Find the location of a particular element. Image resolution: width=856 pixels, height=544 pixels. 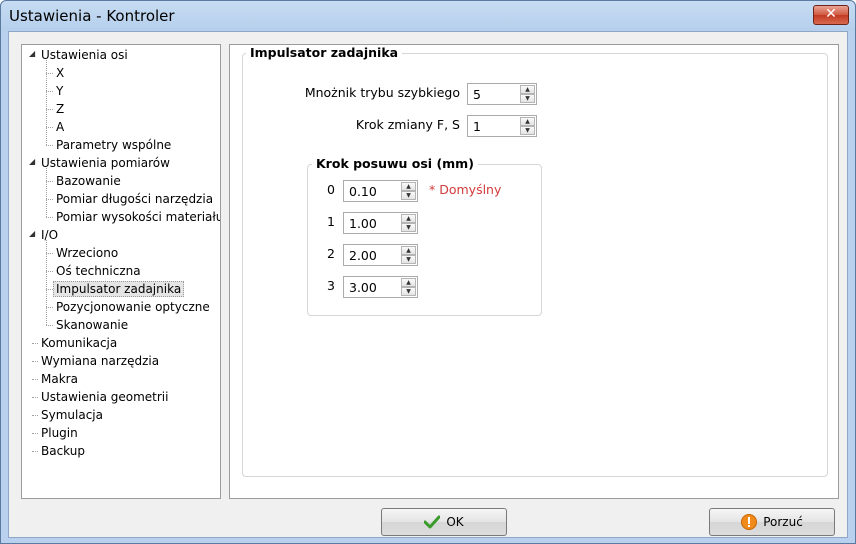

feed-step-spinner: 1.00 ▲ ▼ is located at coordinates (380, 223).